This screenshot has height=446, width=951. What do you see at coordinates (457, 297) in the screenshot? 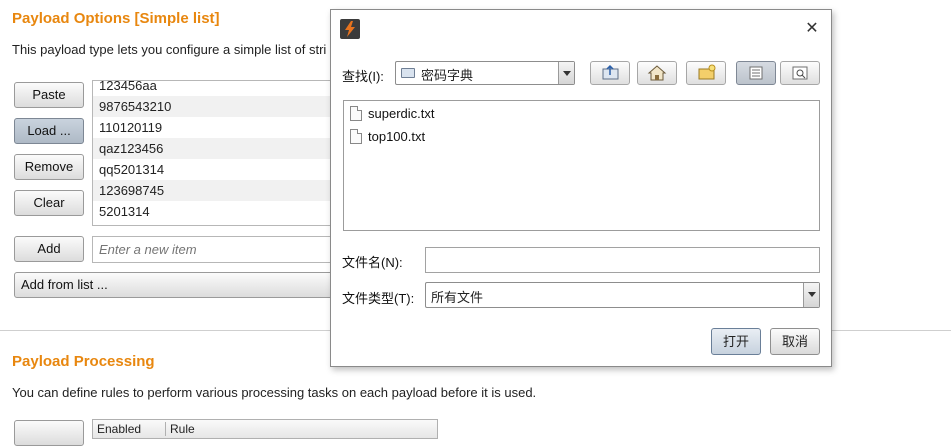
I see `file-type-value: 所有文件` at bounding box center [457, 297].